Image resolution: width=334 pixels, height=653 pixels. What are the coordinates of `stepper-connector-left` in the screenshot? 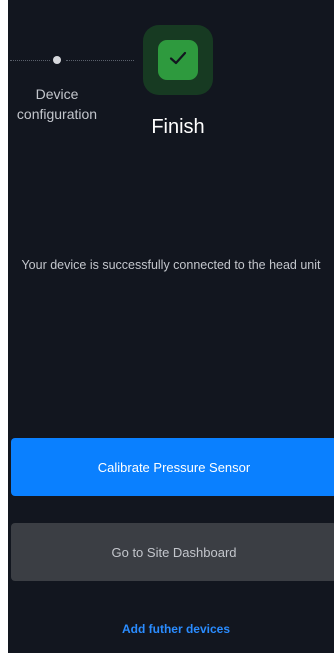 It's located at (30, 60).